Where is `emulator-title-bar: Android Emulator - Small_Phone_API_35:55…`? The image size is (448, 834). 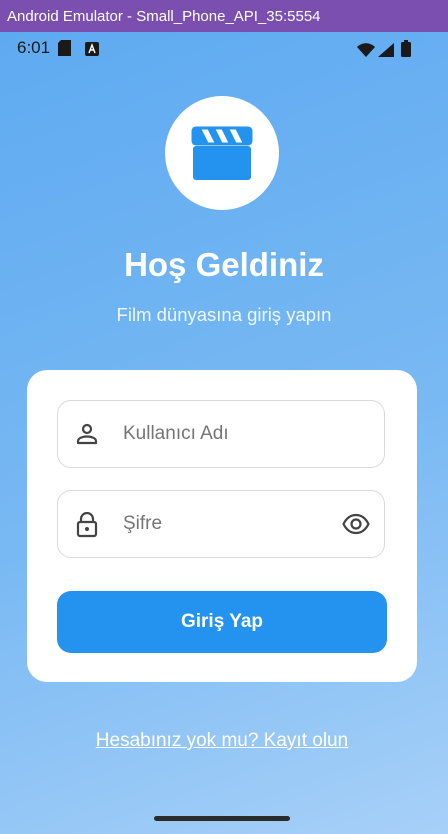 emulator-title-bar: Android Emulator - Small_Phone_API_35:55… is located at coordinates (224, 16).